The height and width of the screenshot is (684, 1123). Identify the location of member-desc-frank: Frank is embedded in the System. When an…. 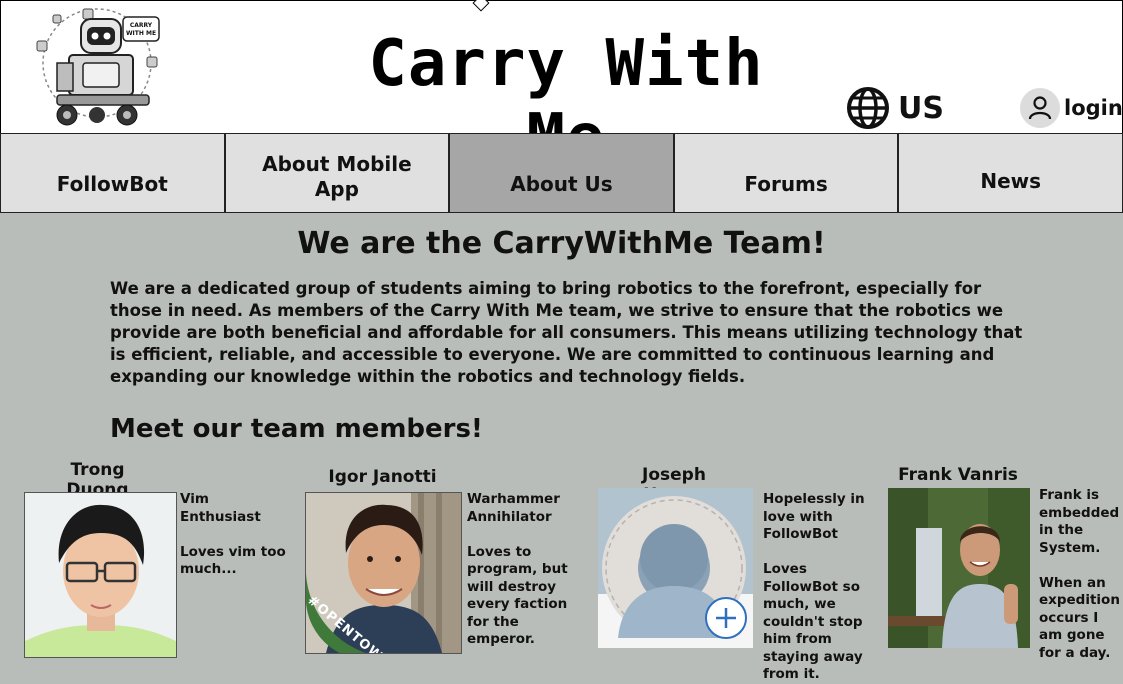
(1079, 574).